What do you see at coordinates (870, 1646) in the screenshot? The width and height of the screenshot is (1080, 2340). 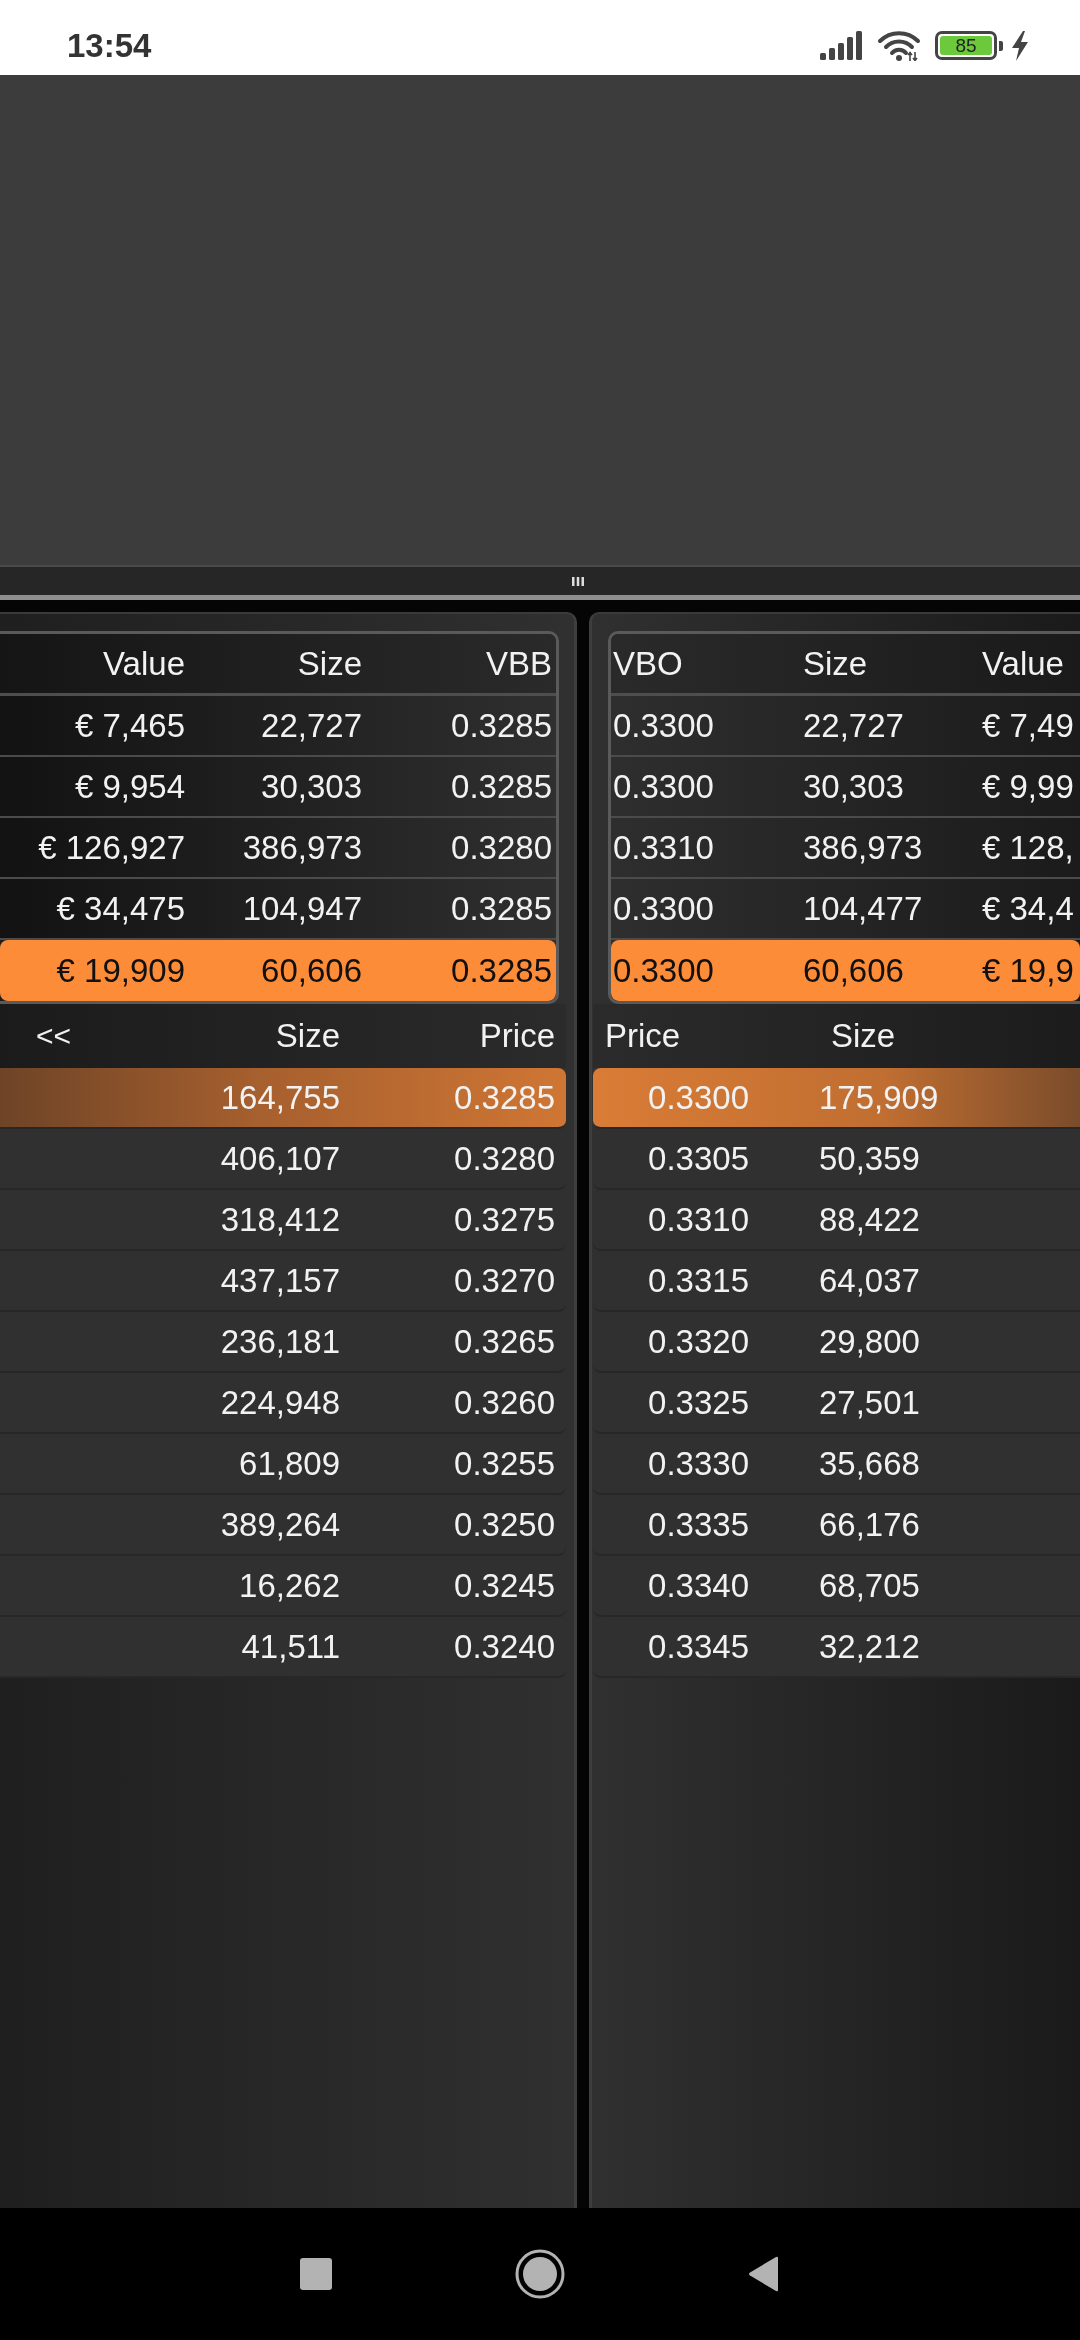 I see `table-cell-text: 32,212` at bounding box center [870, 1646].